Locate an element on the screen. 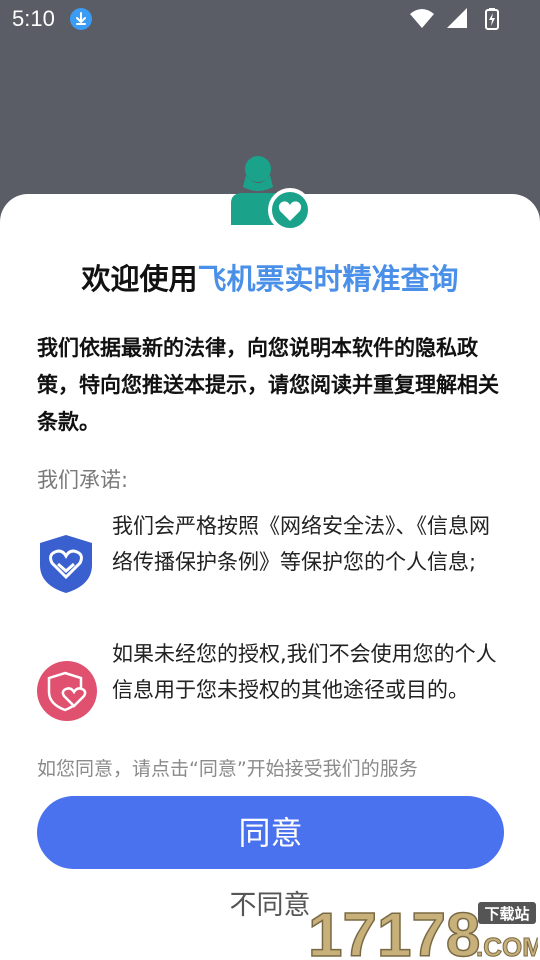  download-icon is located at coordinates (81, 19).